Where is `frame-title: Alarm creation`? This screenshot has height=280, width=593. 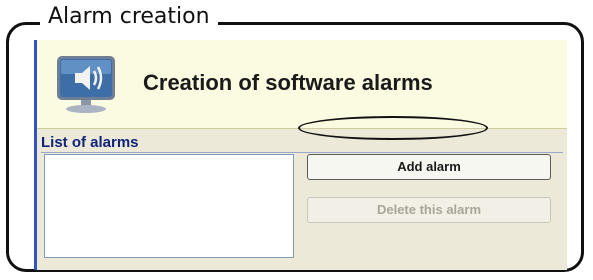
frame-title: Alarm creation is located at coordinates (129, 17).